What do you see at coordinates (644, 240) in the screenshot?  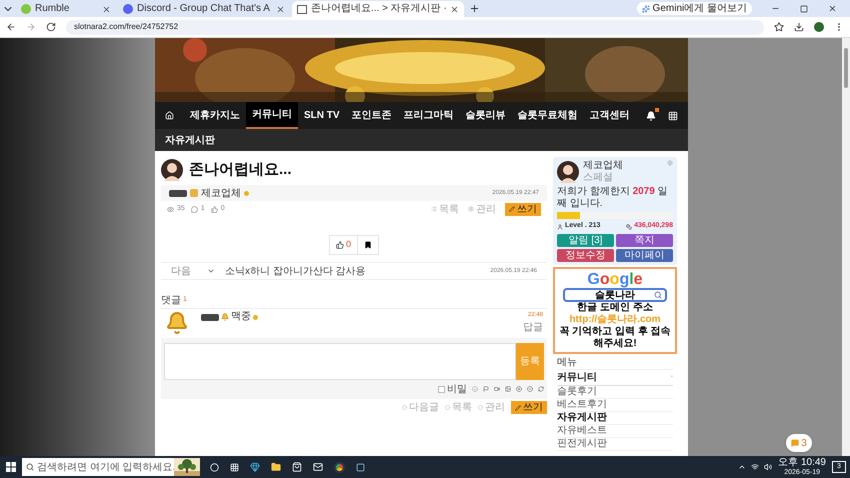 I see `profile-button: 쪽지` at bounding box center [644, 240].